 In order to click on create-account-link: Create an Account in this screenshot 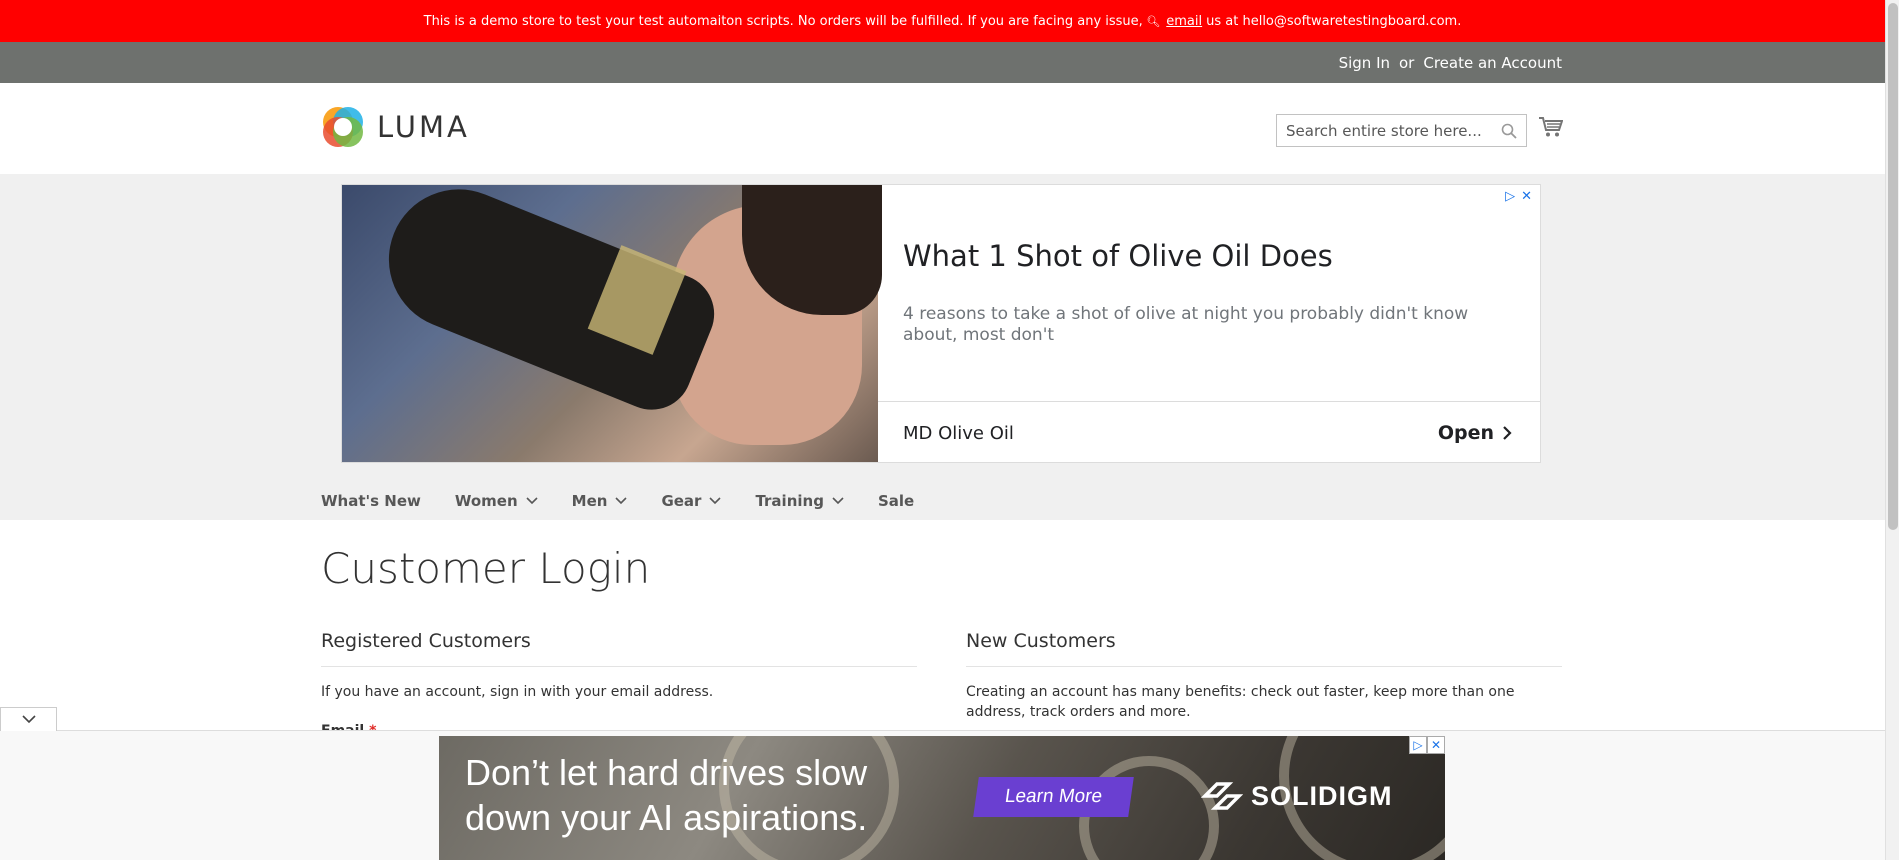, I will do `click(1492, 63)`.